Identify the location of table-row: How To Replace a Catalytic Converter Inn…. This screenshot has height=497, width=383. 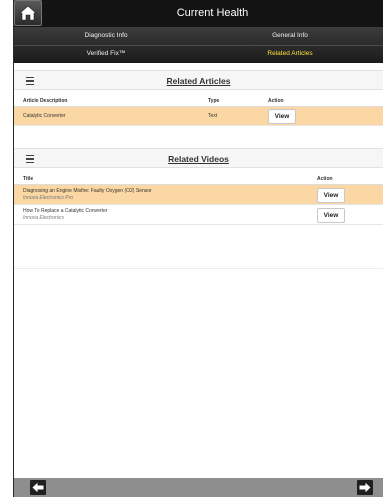
(198, 215).